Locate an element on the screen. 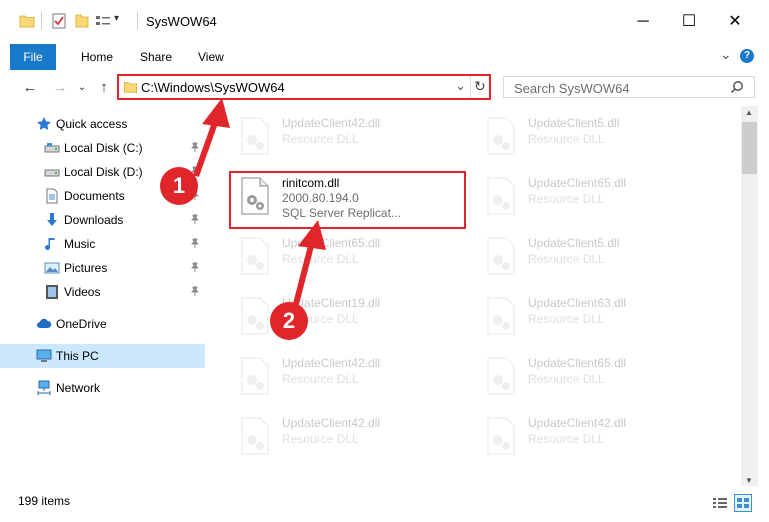  arrow-2-line is located at coordinates (304, 273).